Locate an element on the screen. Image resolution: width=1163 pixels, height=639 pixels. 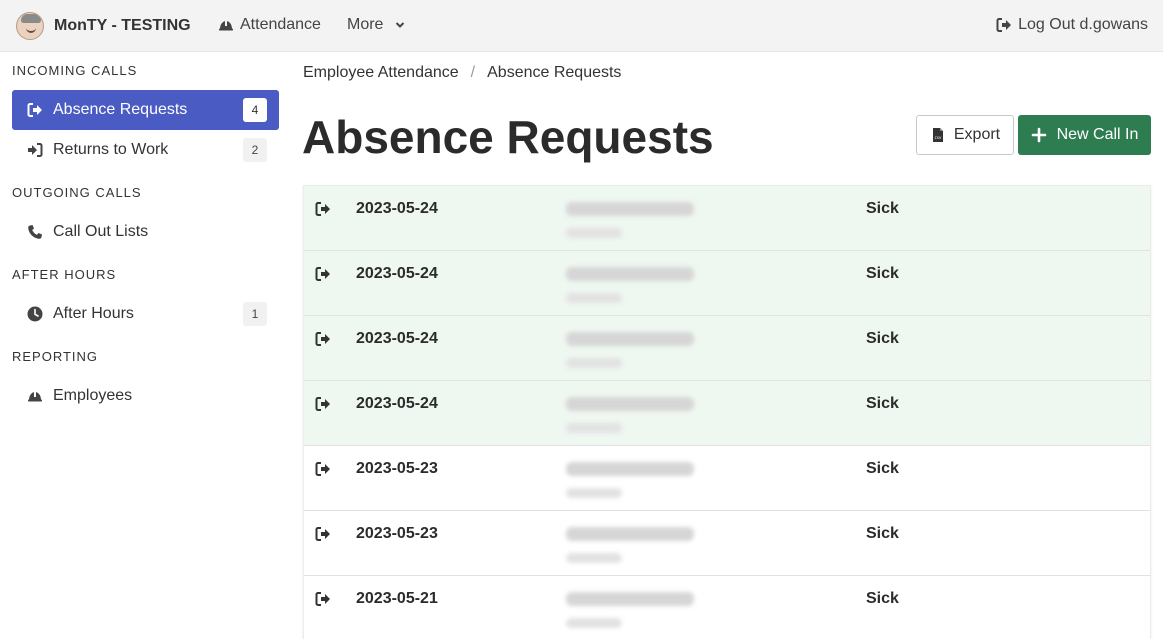
sidebar-item-call-out-lists: Call Out Lists is located at coordinates (145, 232).